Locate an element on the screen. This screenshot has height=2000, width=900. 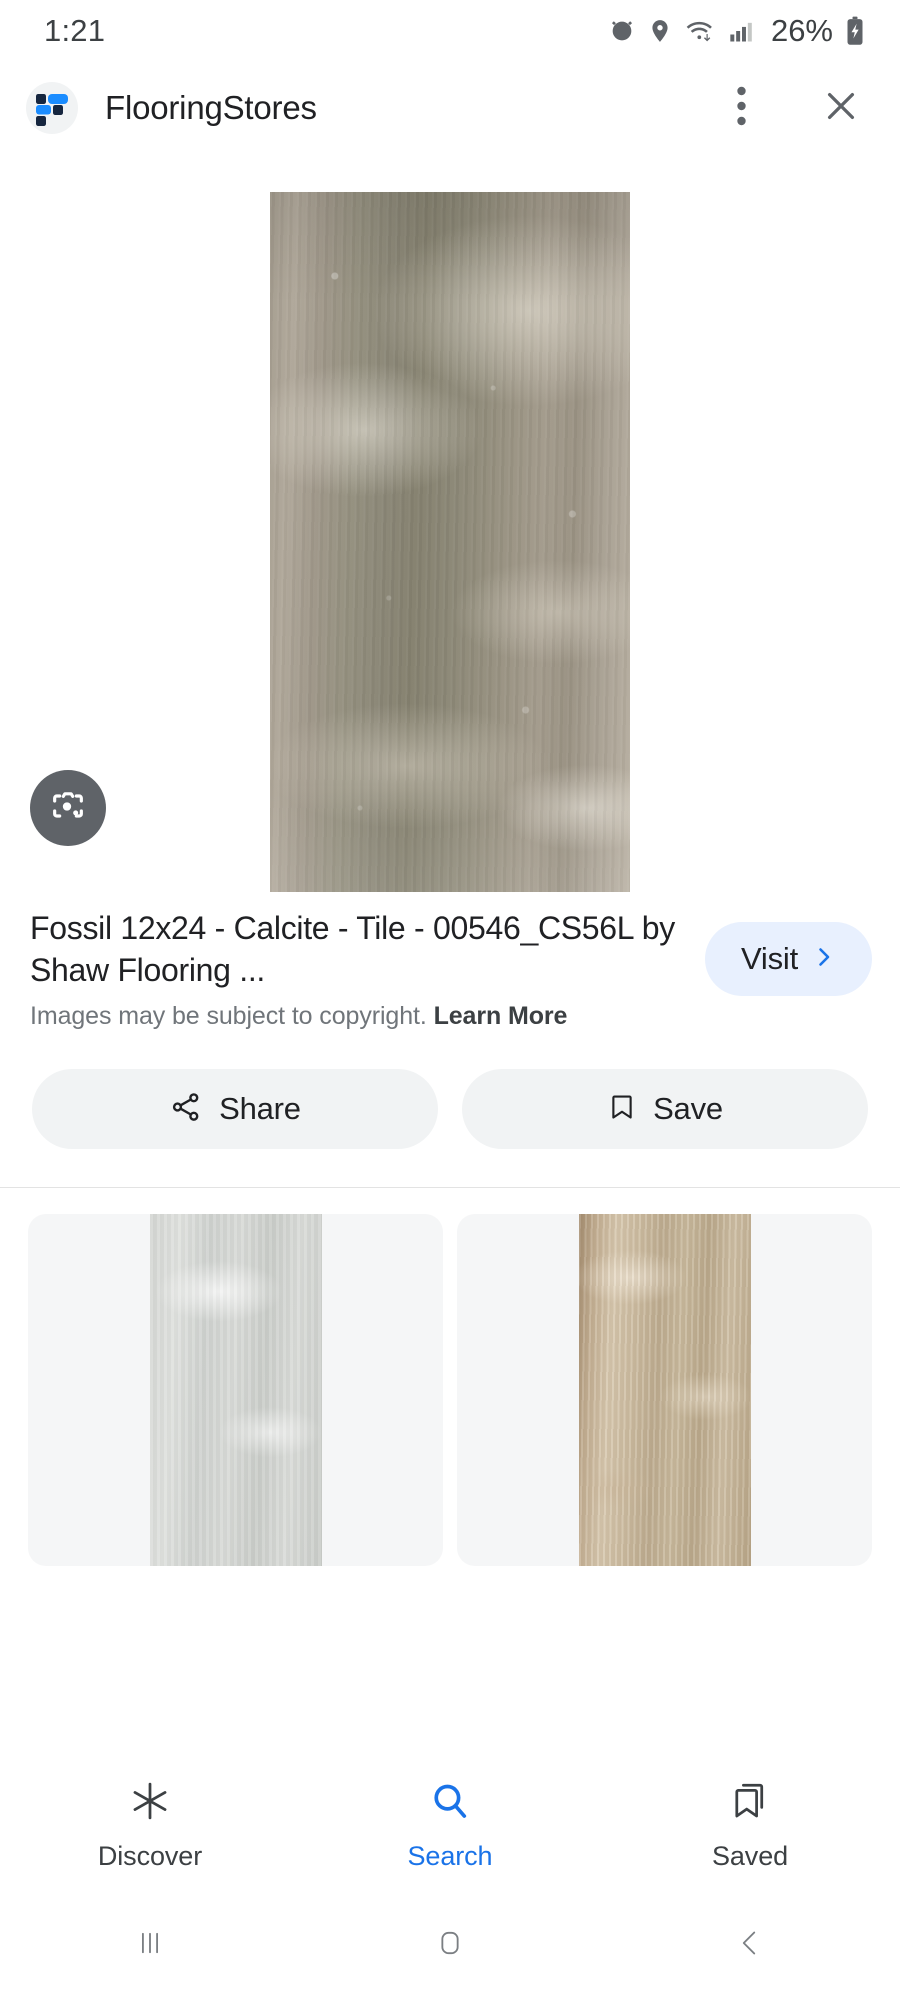
close-button is located at coordinates (841, 108).